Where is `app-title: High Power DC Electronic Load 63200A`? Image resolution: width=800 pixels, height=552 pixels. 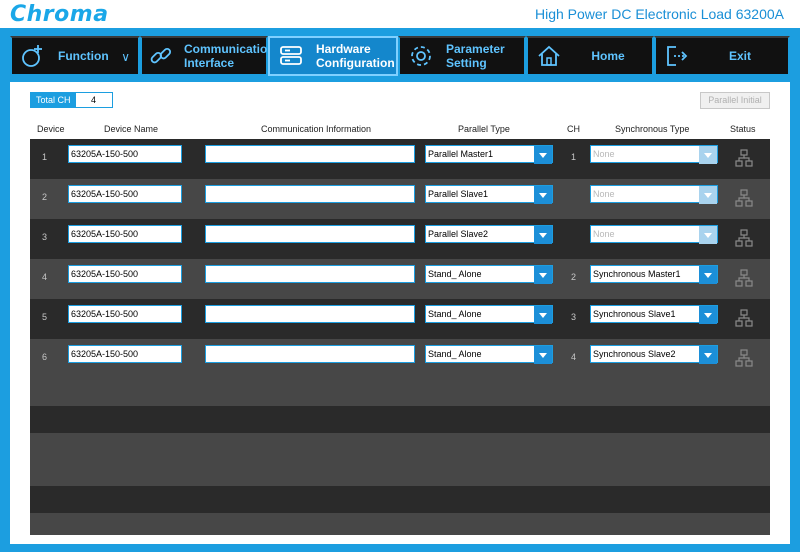
app-title: High Power DC Electronic Load 63200A is located at coordinates (659, 14).